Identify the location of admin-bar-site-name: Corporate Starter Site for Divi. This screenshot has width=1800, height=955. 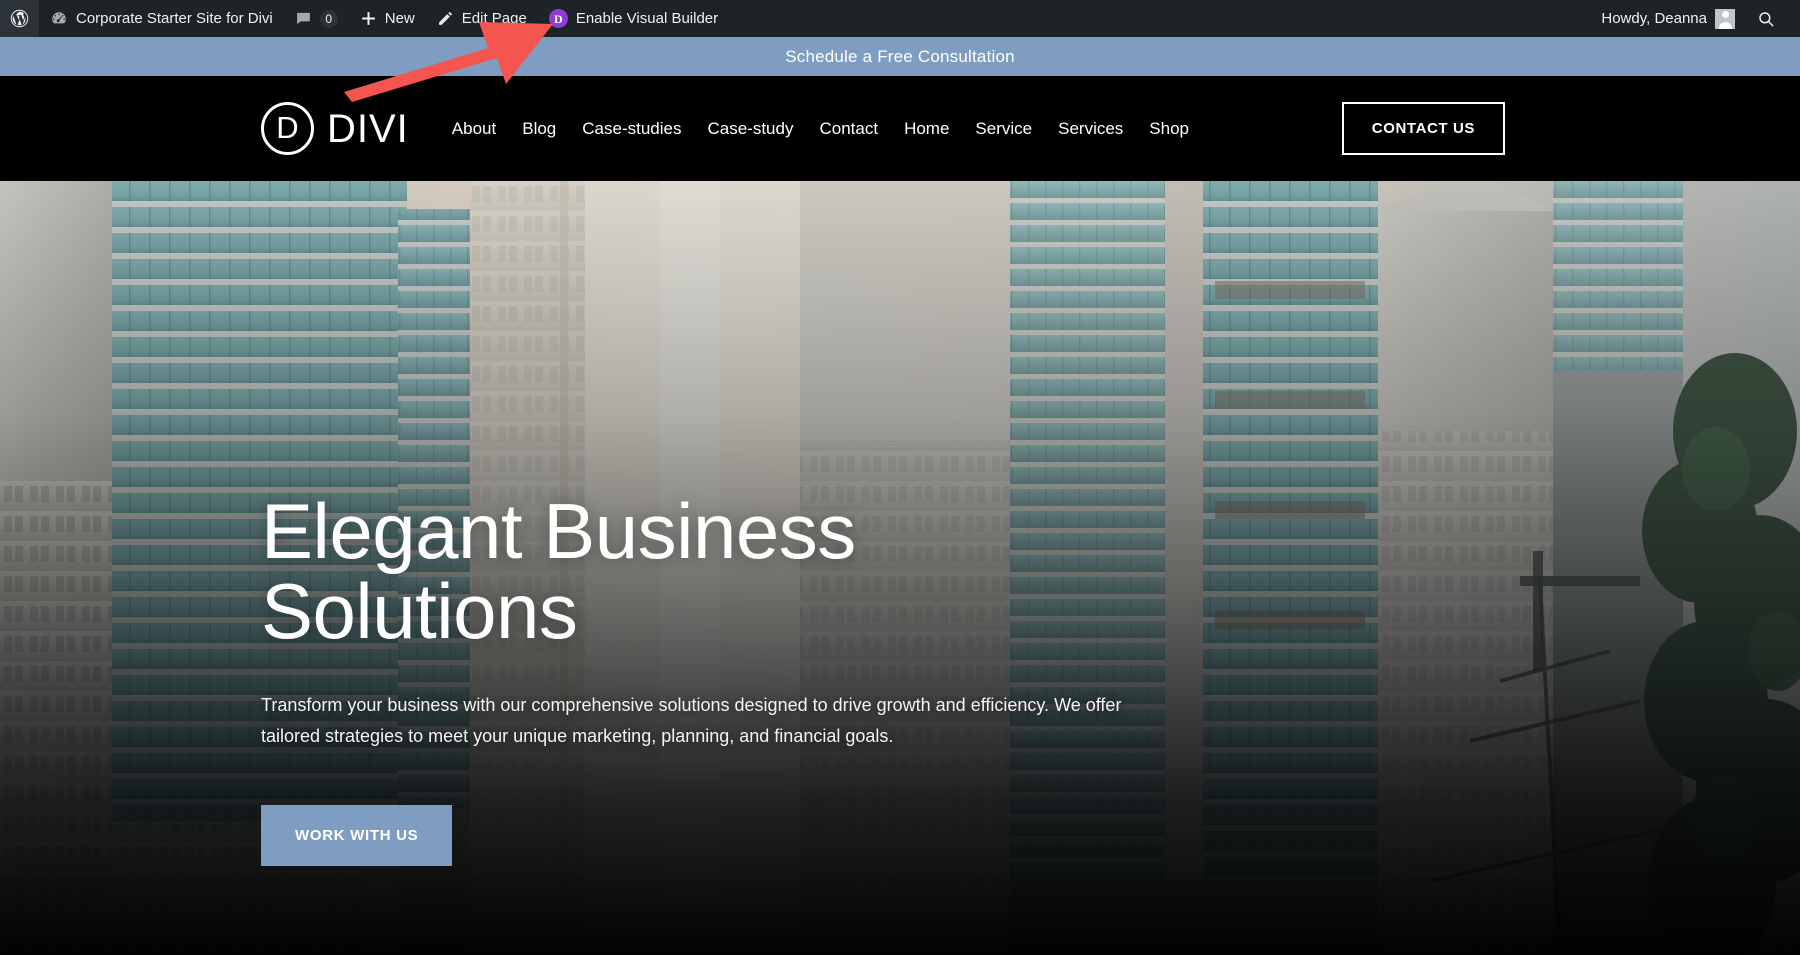
(161, 18).